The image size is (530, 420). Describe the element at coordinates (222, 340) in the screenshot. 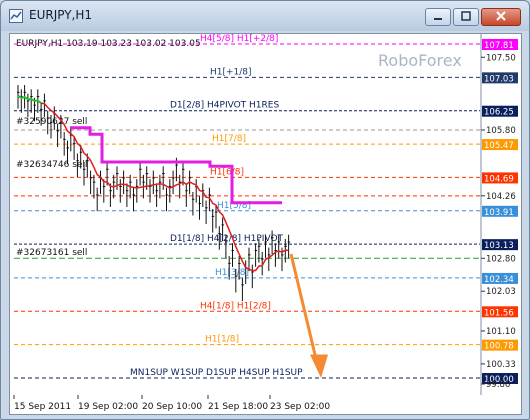

I see `level-label: H1[1/8]` at that location.